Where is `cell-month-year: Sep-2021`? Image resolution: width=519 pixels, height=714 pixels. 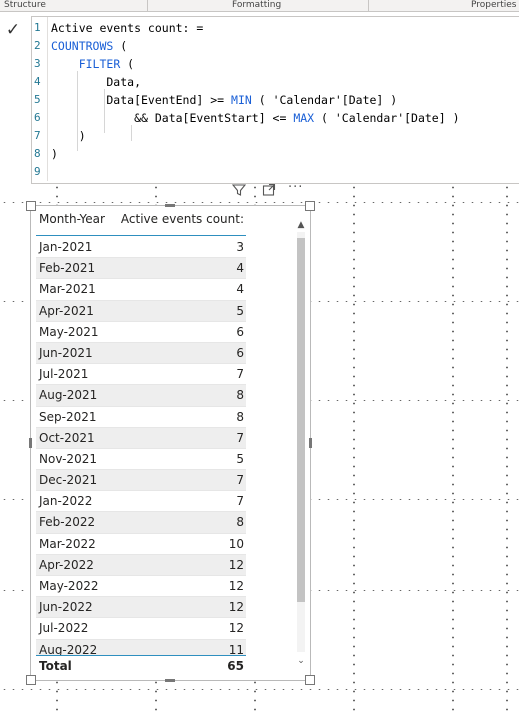
cell-month-year: Sep-2021 is located at coordinates (68, 416).